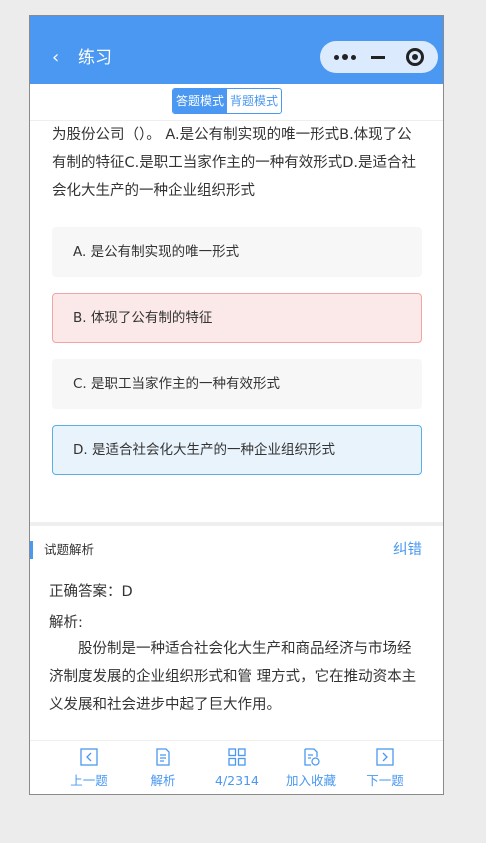  Describe the element at coordinates (89, 769) in the screenshot. I see `prev-question-button: 上一题` at that location.